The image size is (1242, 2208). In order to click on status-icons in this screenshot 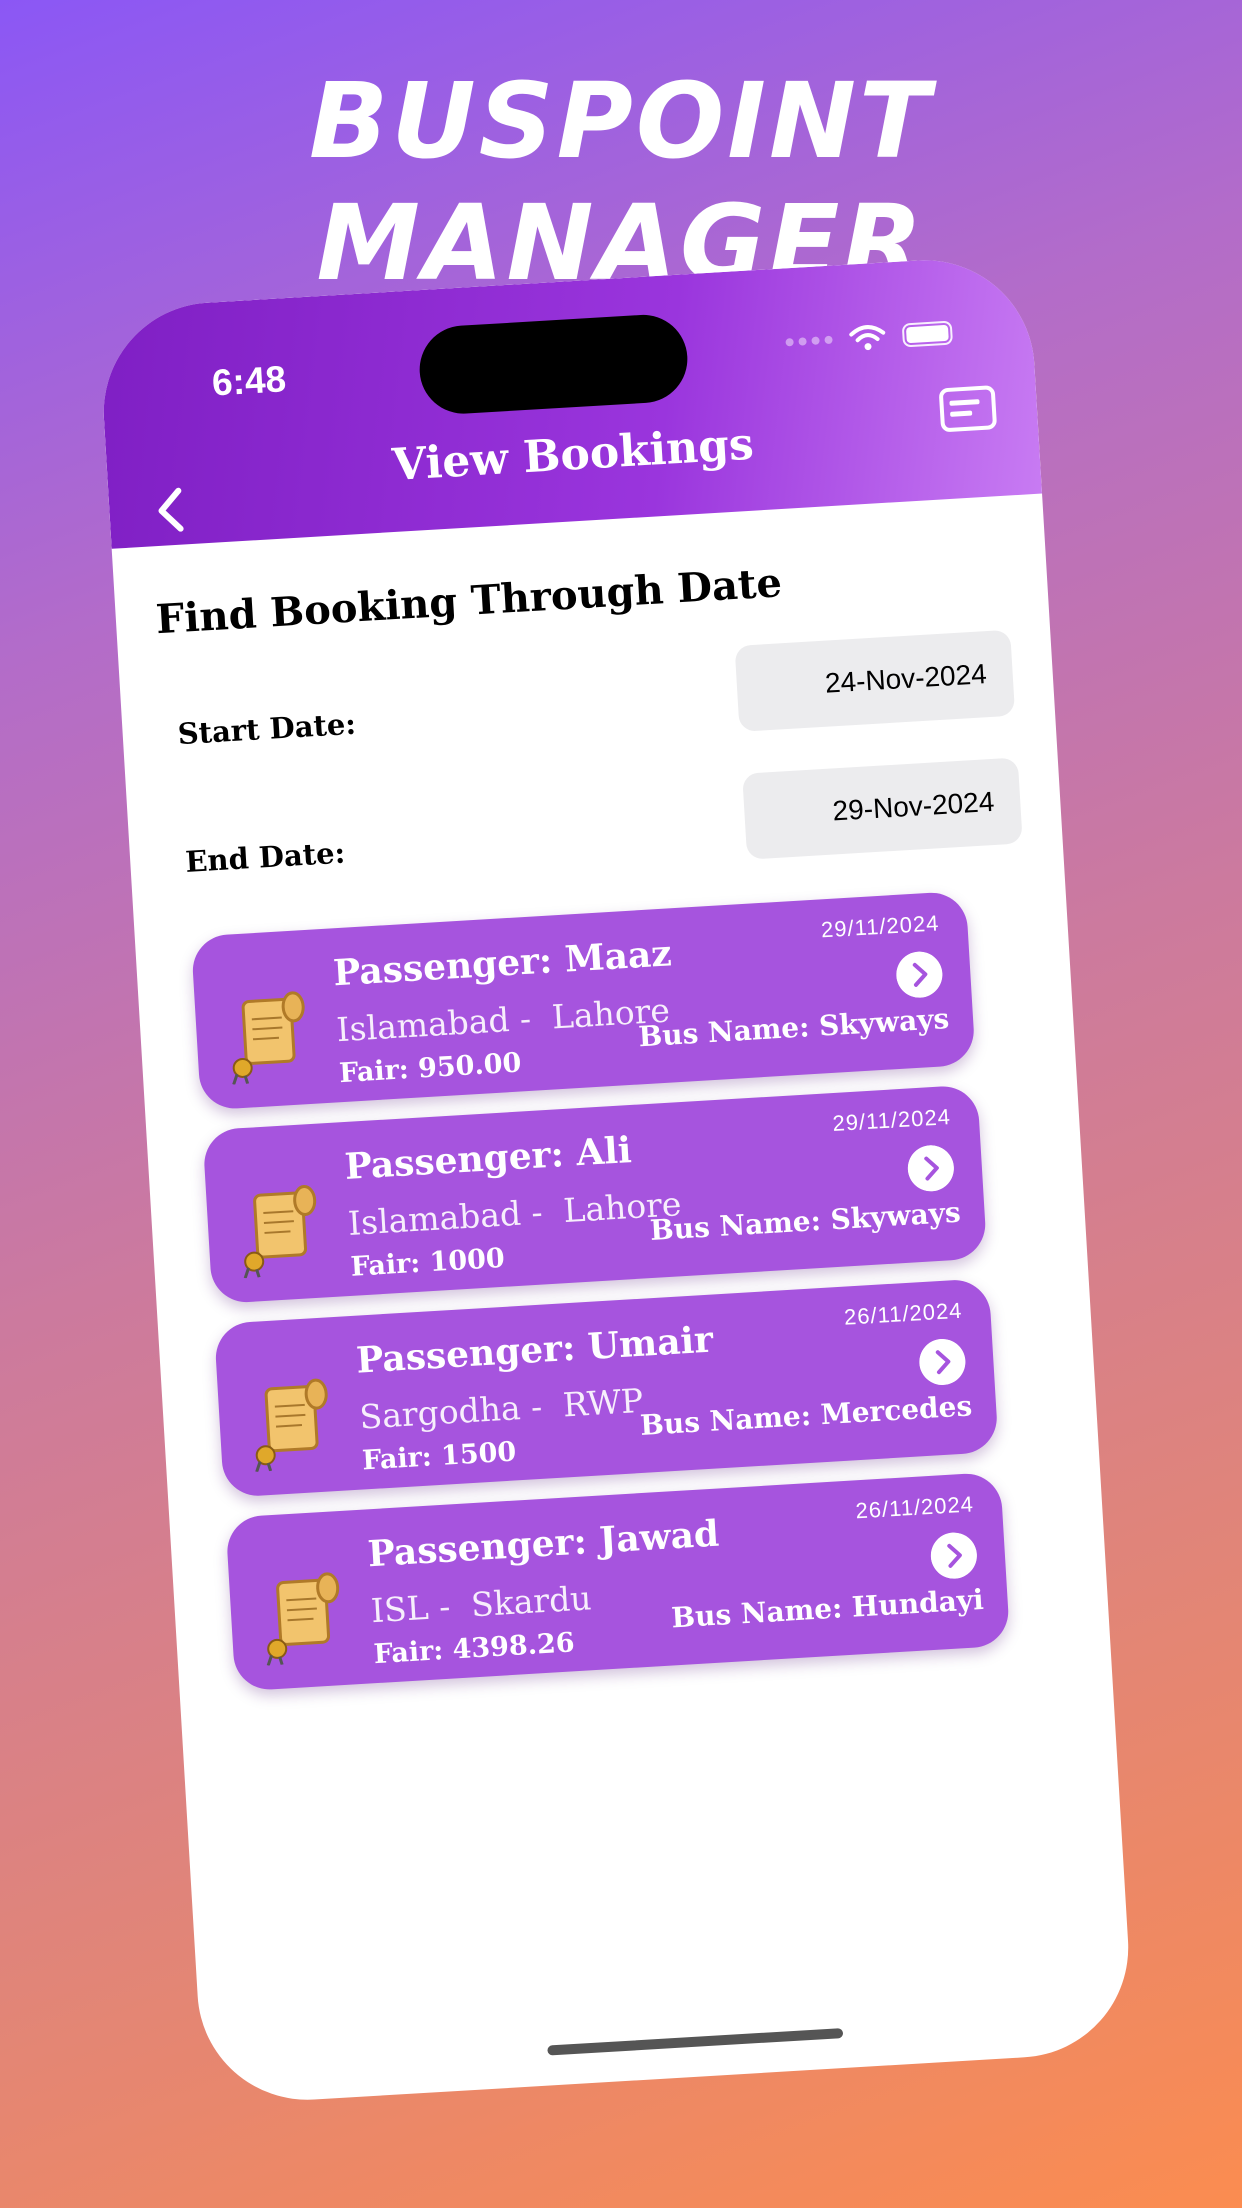, I will do `click(869, 338)`.